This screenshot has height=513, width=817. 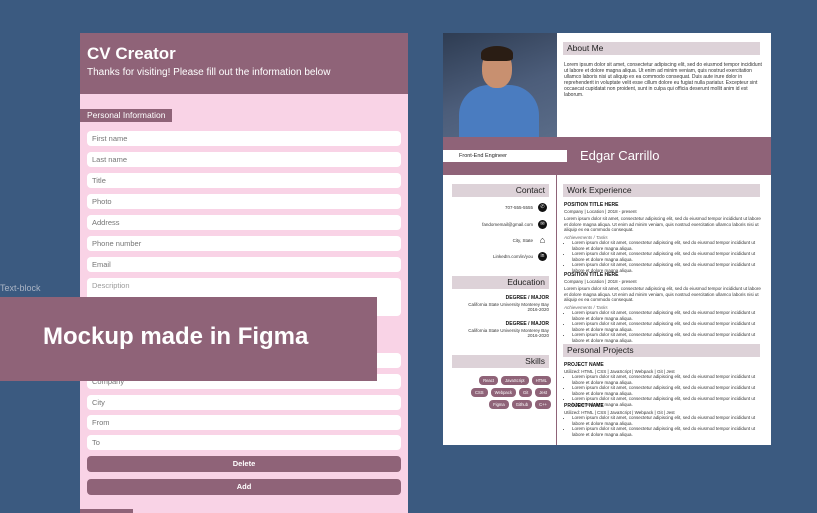 I want to click on mockup-banner-text: Mockup made in Figma, so click(x=176, y=336).